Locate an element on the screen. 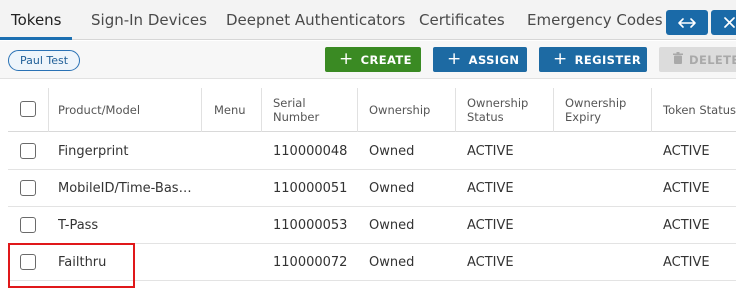  tab-tokens: Tokens is located at coordinates (36, 20).